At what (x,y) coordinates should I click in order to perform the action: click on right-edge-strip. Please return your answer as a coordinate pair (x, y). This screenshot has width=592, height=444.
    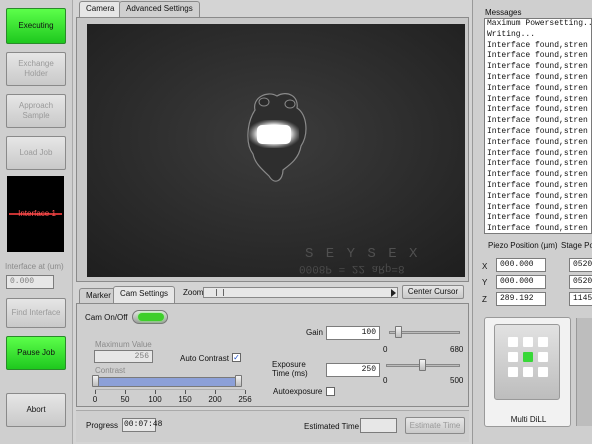
    Looking at the image, I should click on (584, 372).